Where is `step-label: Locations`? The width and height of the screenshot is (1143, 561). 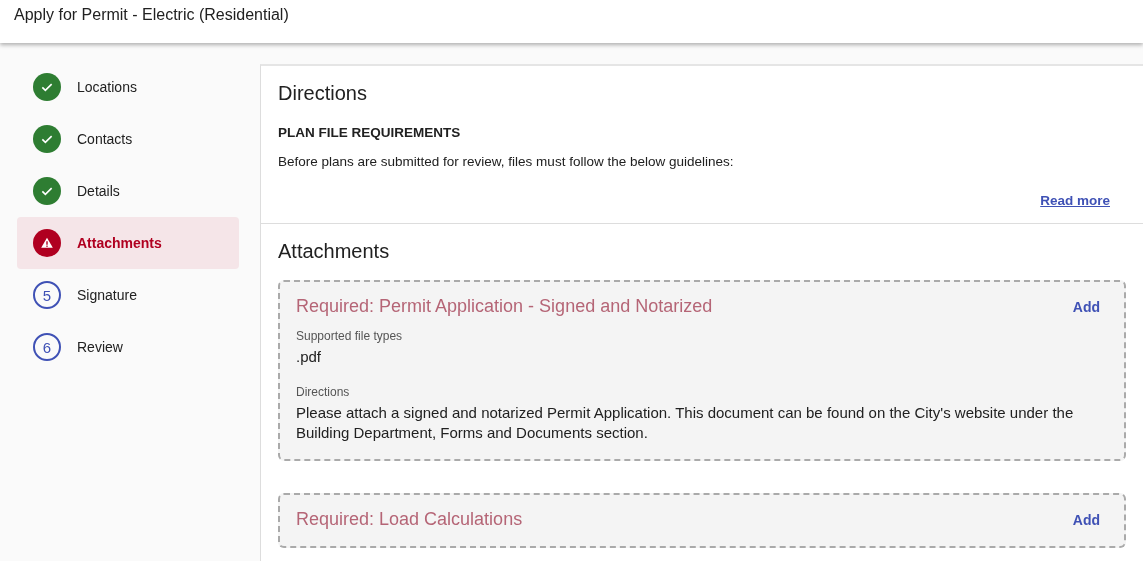 step-label: Locations is located at coordinates (107, 87).